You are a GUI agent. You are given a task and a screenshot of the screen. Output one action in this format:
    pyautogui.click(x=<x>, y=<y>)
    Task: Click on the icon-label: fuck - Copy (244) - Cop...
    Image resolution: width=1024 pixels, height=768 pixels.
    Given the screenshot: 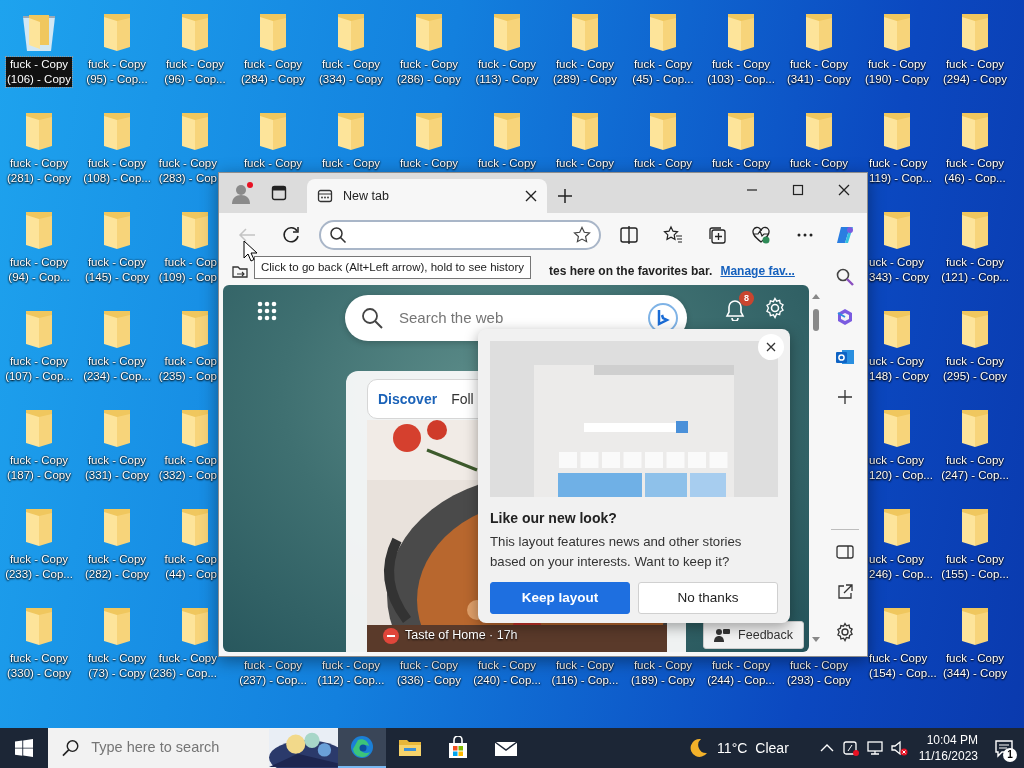 What is the action you would take?
    pyautogui.click(x=741, y=673)
    